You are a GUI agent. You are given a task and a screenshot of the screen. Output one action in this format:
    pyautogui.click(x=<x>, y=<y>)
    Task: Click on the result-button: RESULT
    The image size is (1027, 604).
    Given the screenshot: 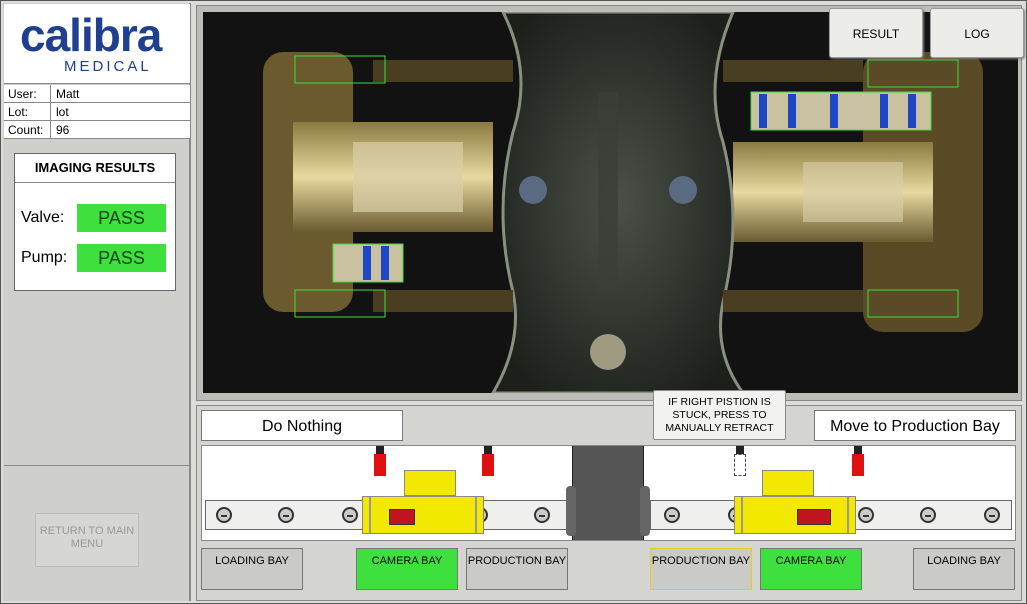 What is the action you would take?
    pyautogui.click(x=876, y=33)
    